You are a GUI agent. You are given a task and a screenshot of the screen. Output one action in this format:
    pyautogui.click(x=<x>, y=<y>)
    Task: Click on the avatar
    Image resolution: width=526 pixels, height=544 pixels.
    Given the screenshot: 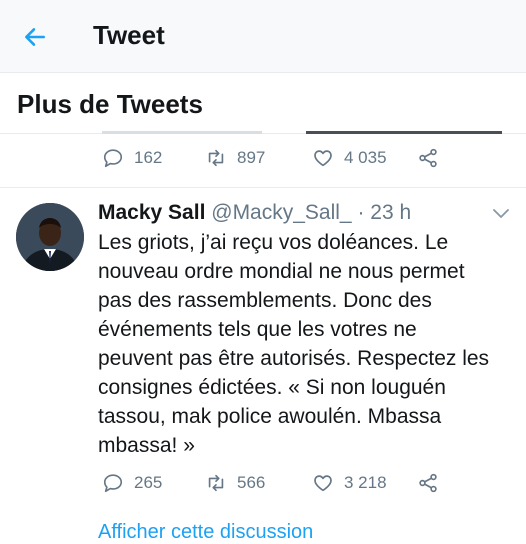 What is the action you would take?
    pyautogui.click(x=50, y=237)
    